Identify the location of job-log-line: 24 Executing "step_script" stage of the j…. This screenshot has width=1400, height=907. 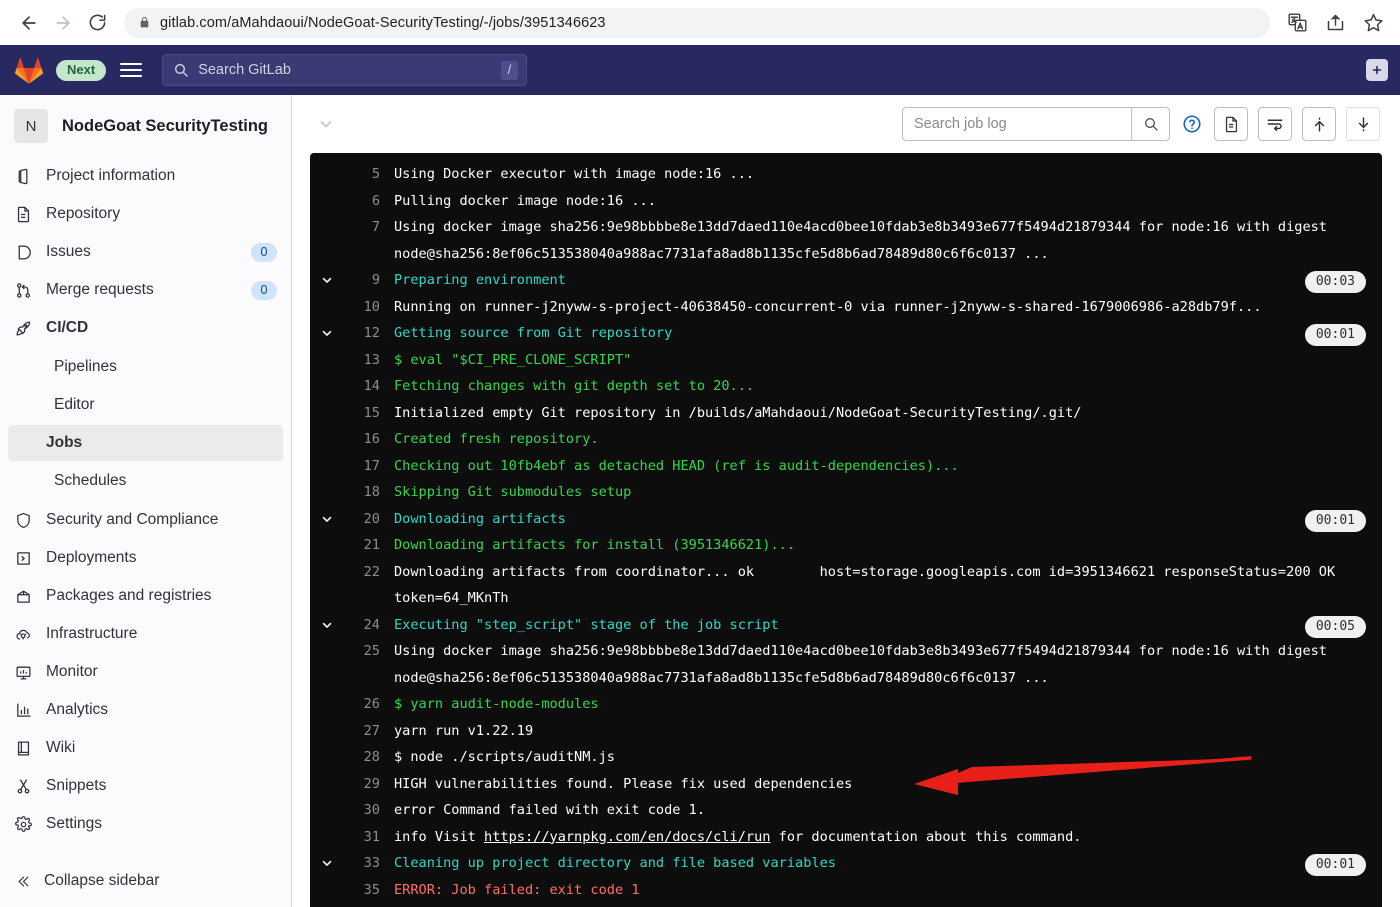
(846, 625).